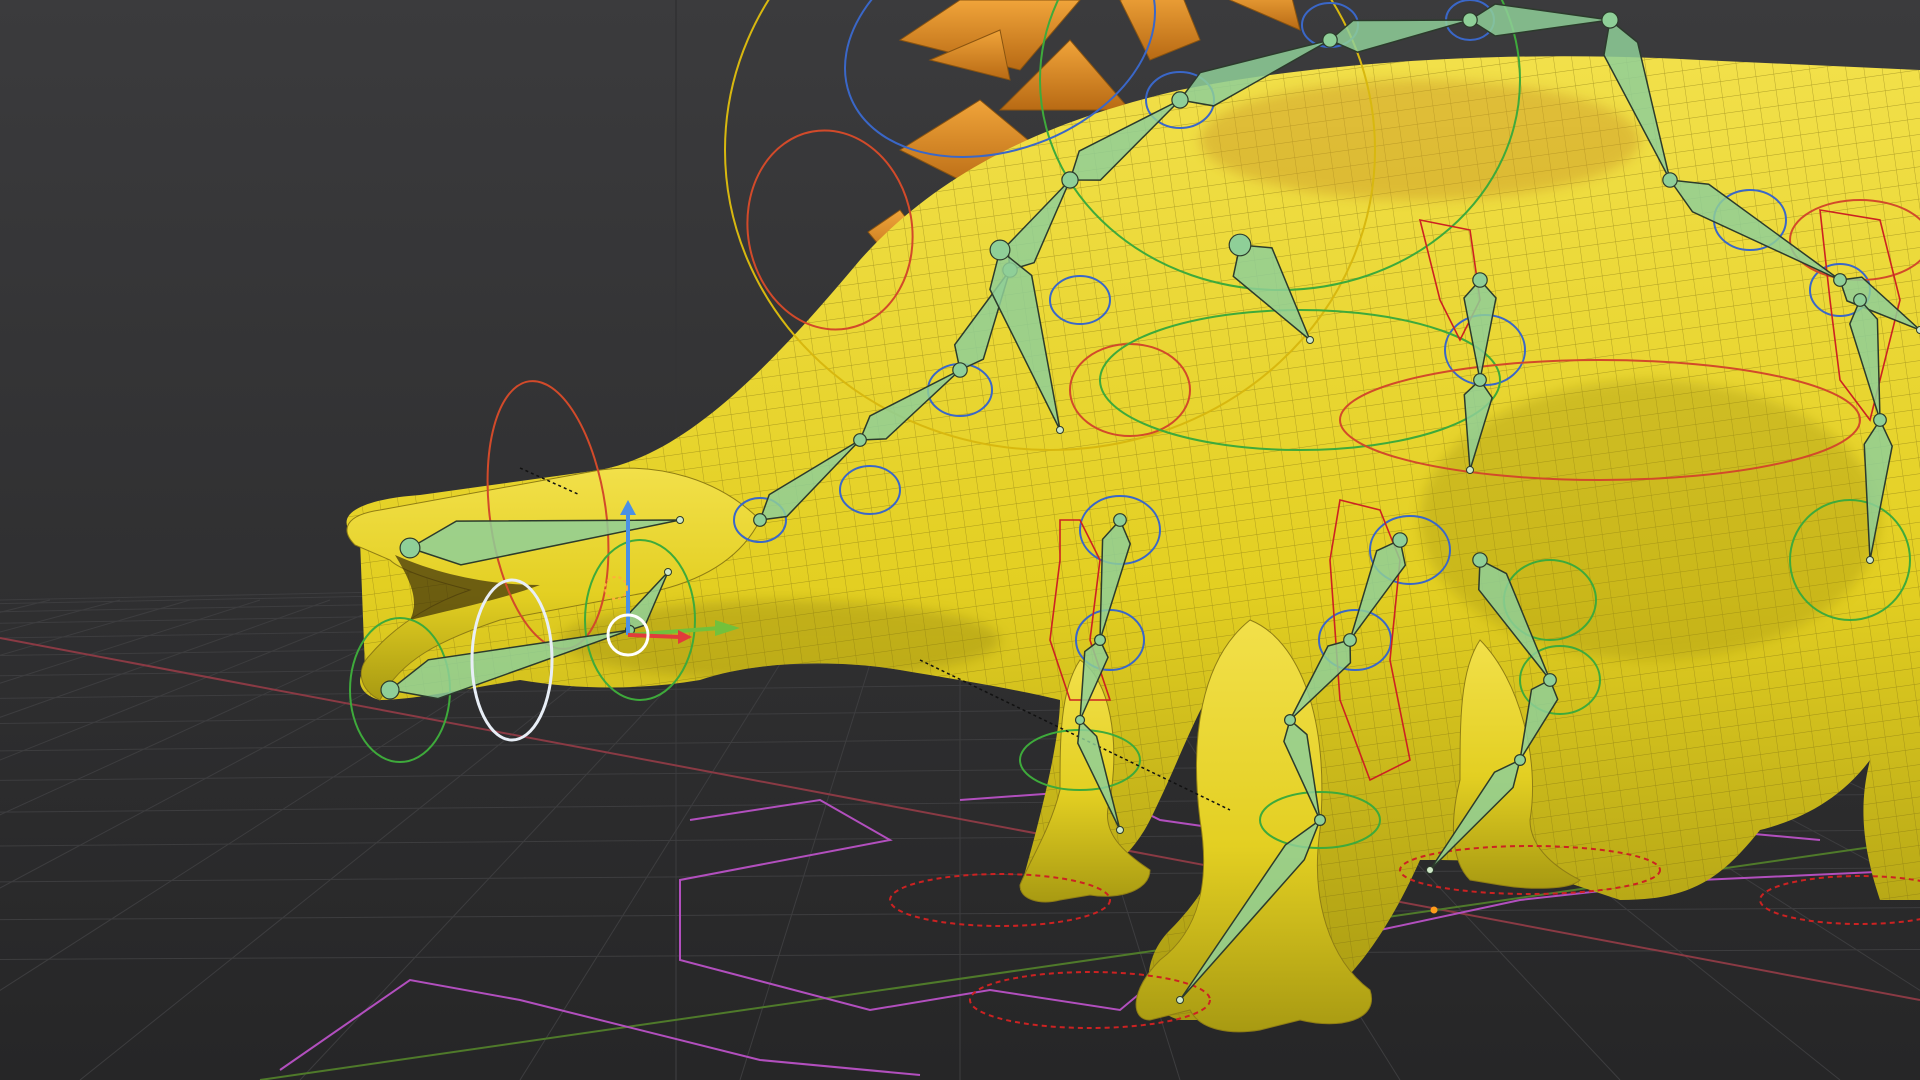 Image resolution: width=1920 pixels, height=1080 pixels. Describe the element at coordinates (760, 520) in the screenshot. I see `bone-neck-1-head` at that location.